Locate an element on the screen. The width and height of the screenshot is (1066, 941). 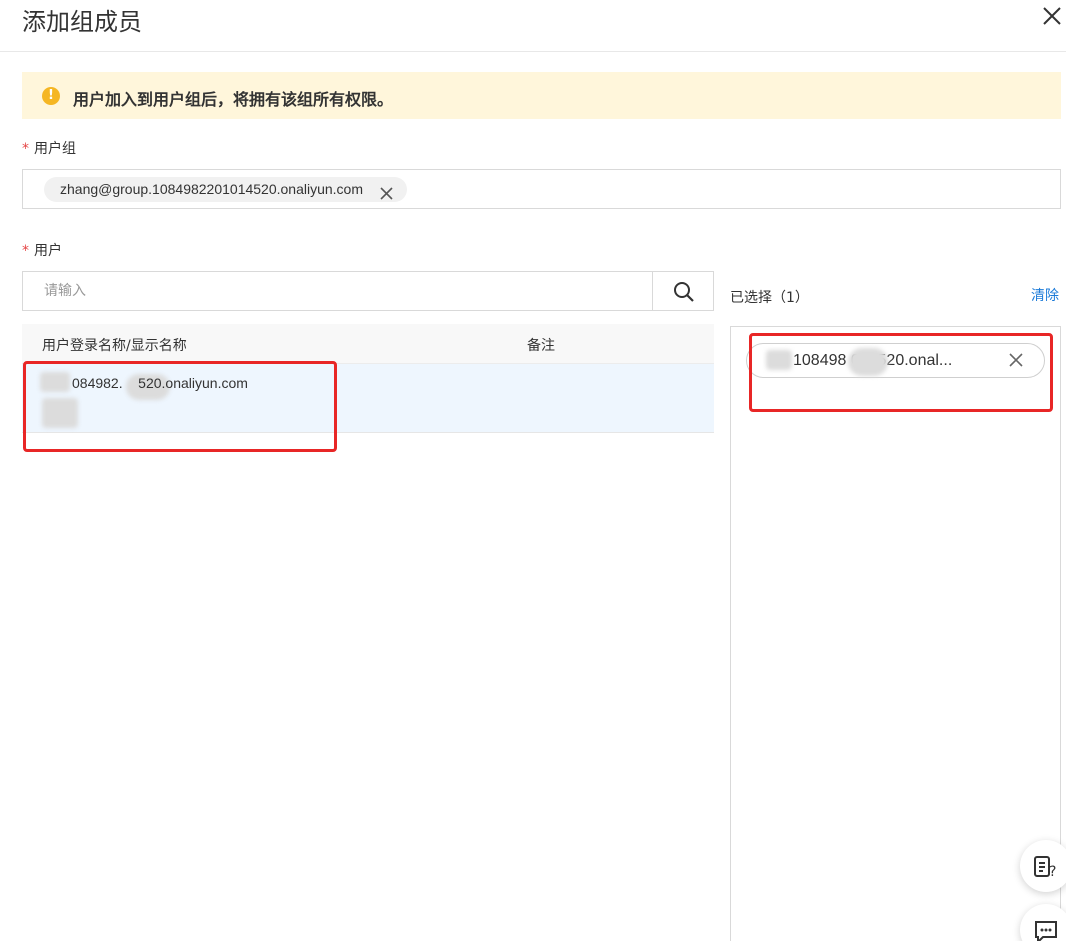
close-icon is located at coordinates (1052, 16).